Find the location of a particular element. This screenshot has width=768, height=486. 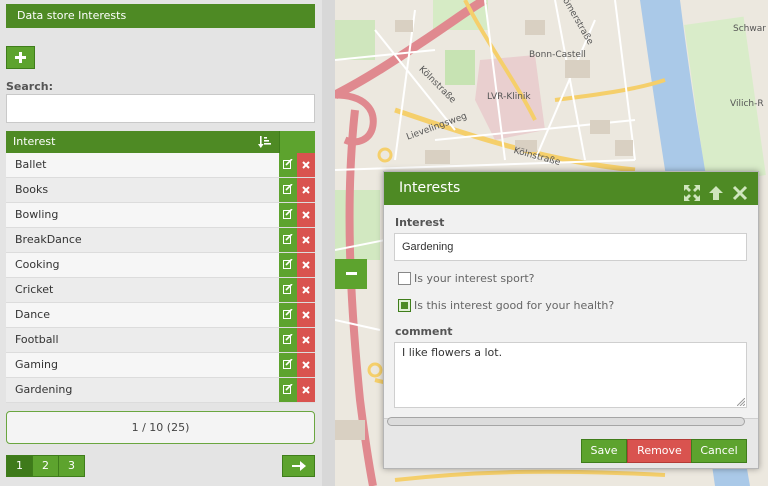

maximize-icon is located at coordinates (692, 191).